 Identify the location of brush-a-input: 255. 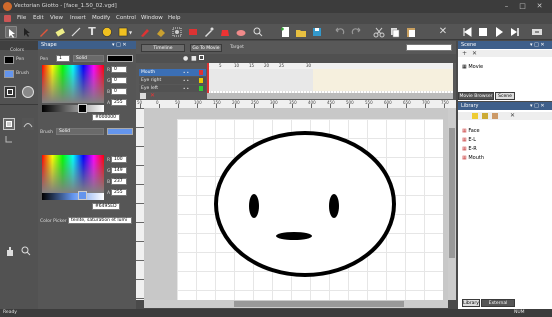
(119, 192).